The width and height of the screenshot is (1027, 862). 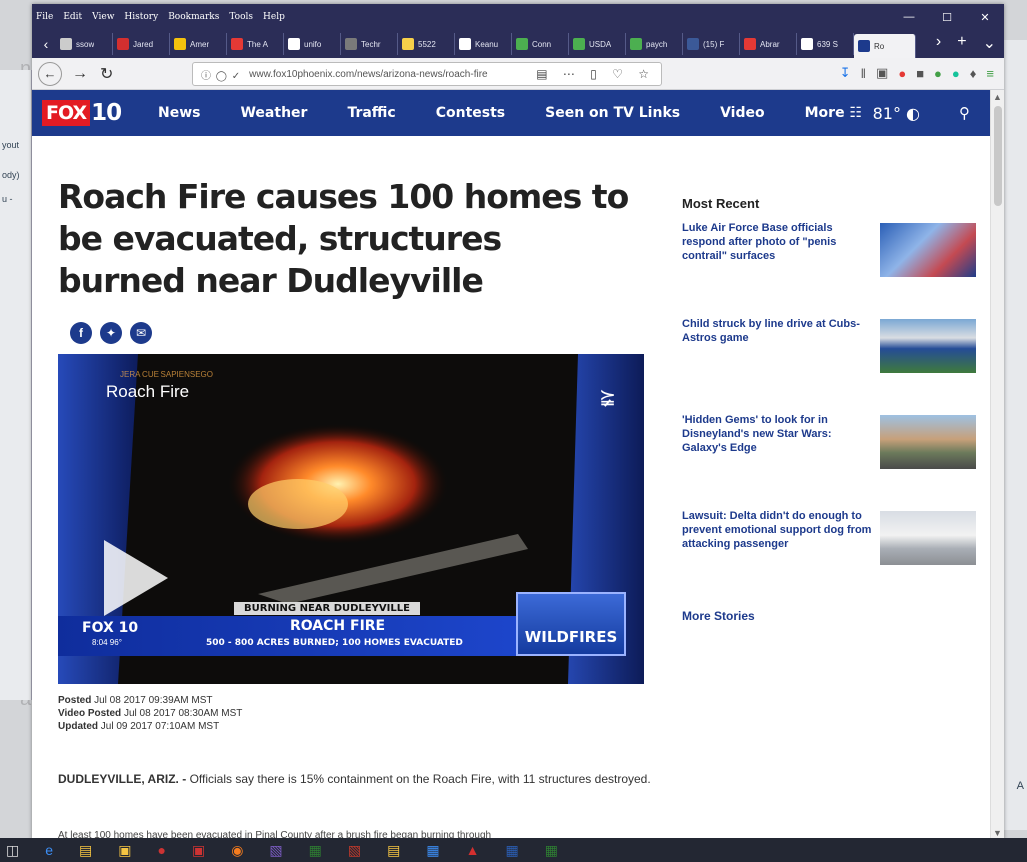 What do you see at coordinates (141, 17) in the screenshot?
I see `menu-history: History` at bounding box center [141, 17].